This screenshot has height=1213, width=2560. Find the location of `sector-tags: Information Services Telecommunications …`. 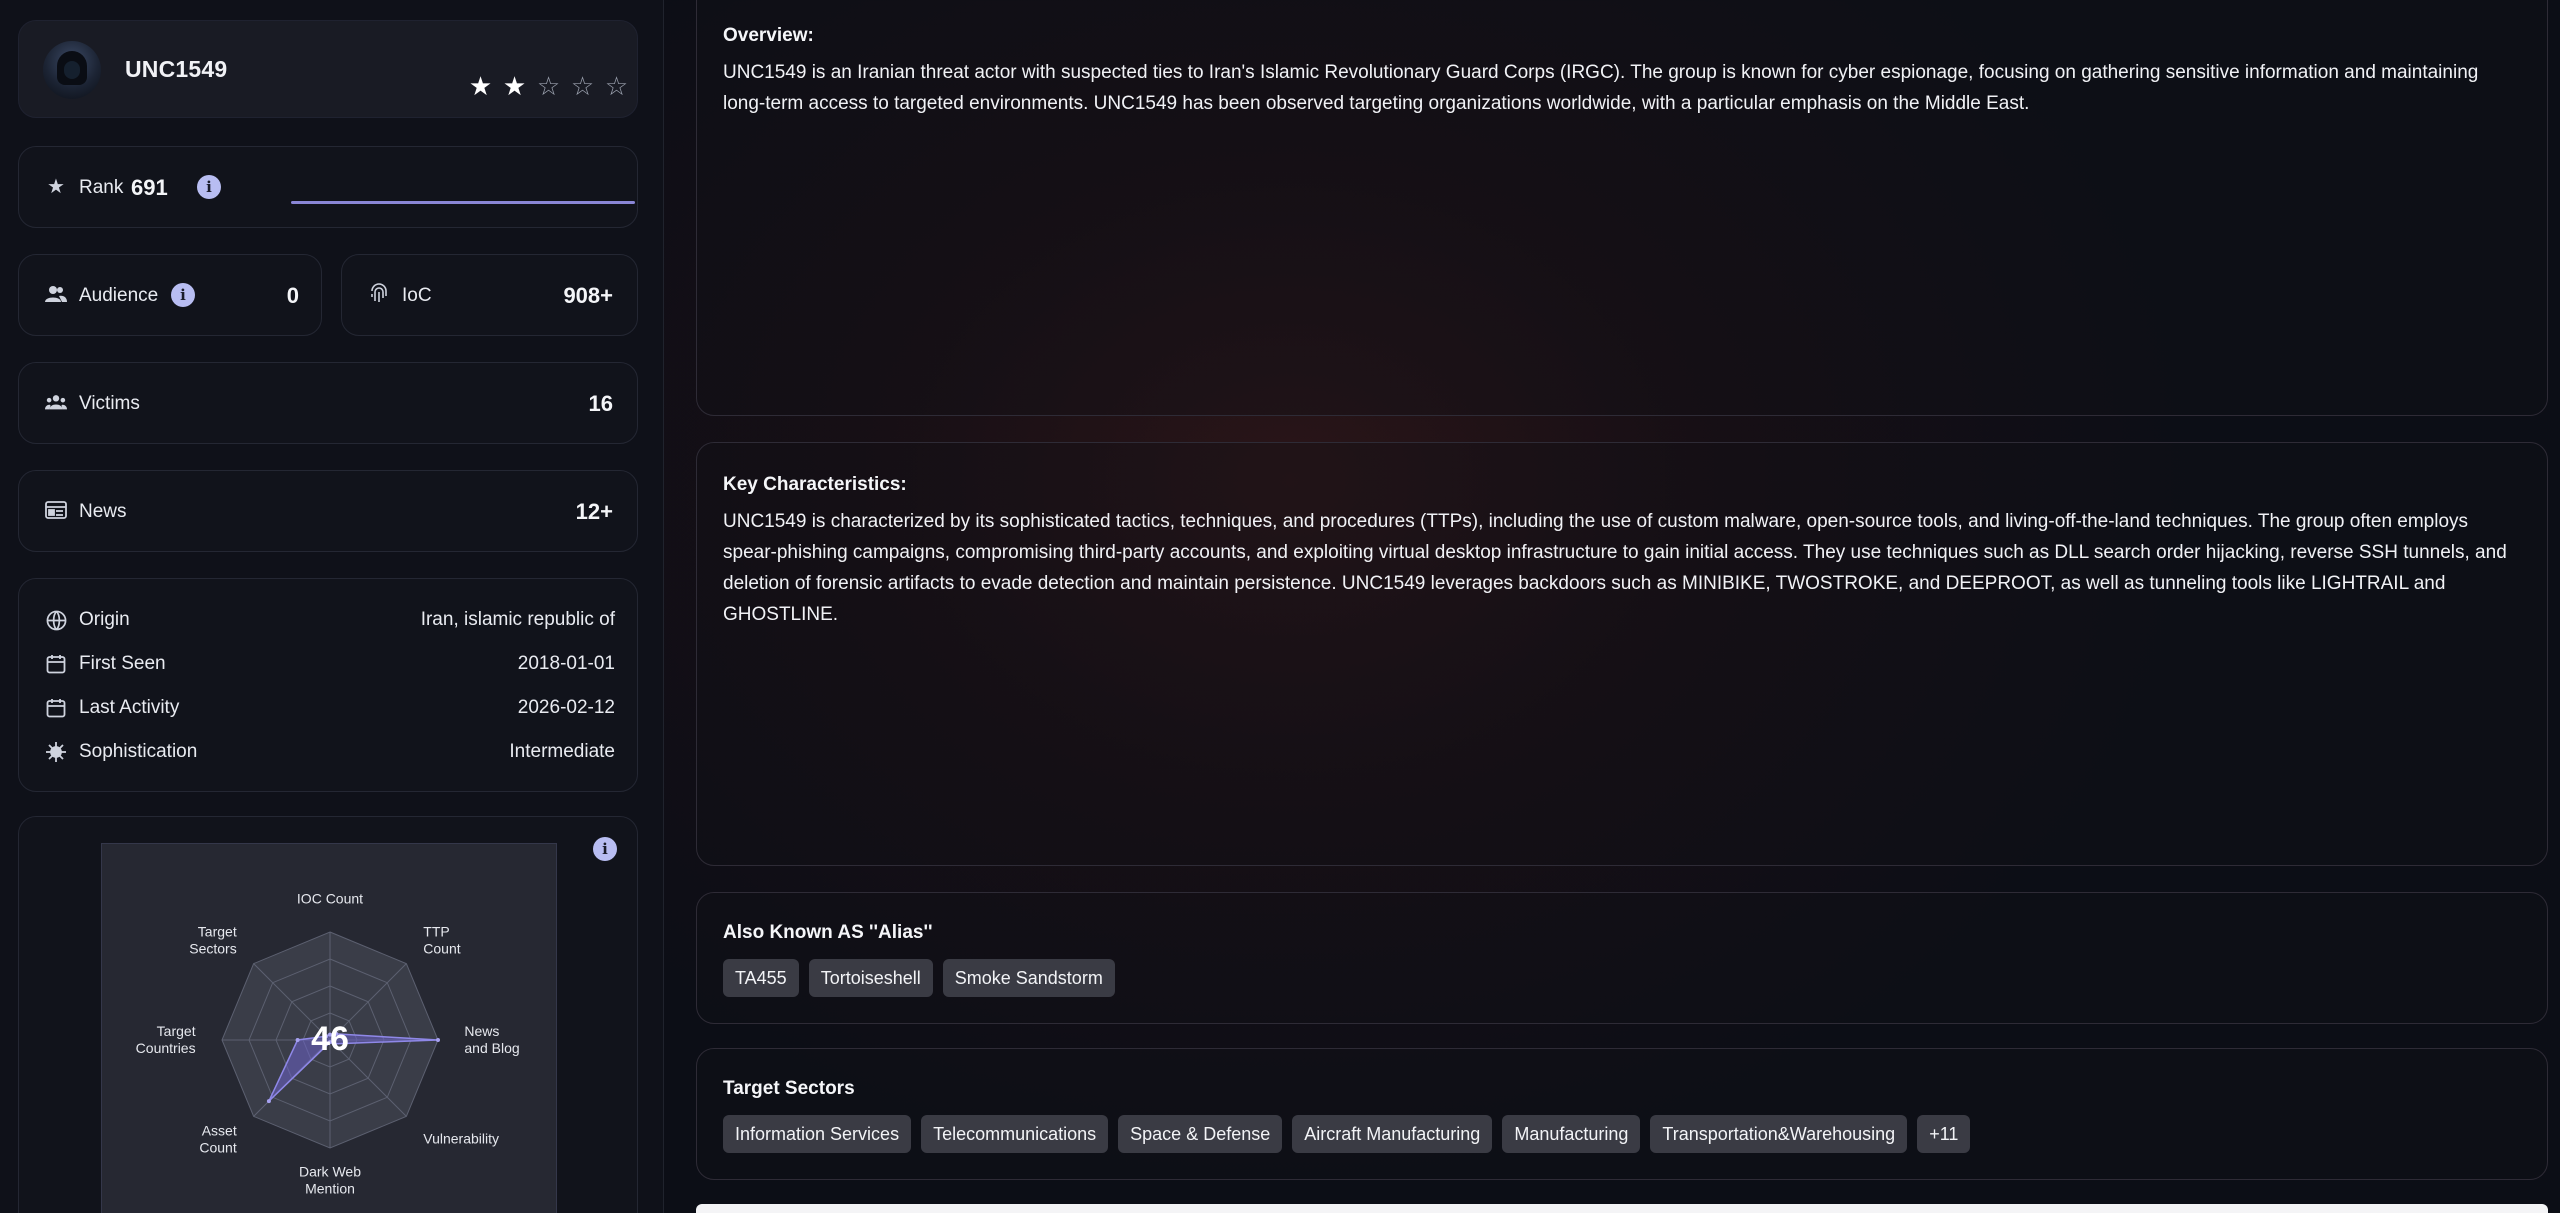

sector-tags: Information Services Telecommunications … is located at coordinates (1347, 1134).